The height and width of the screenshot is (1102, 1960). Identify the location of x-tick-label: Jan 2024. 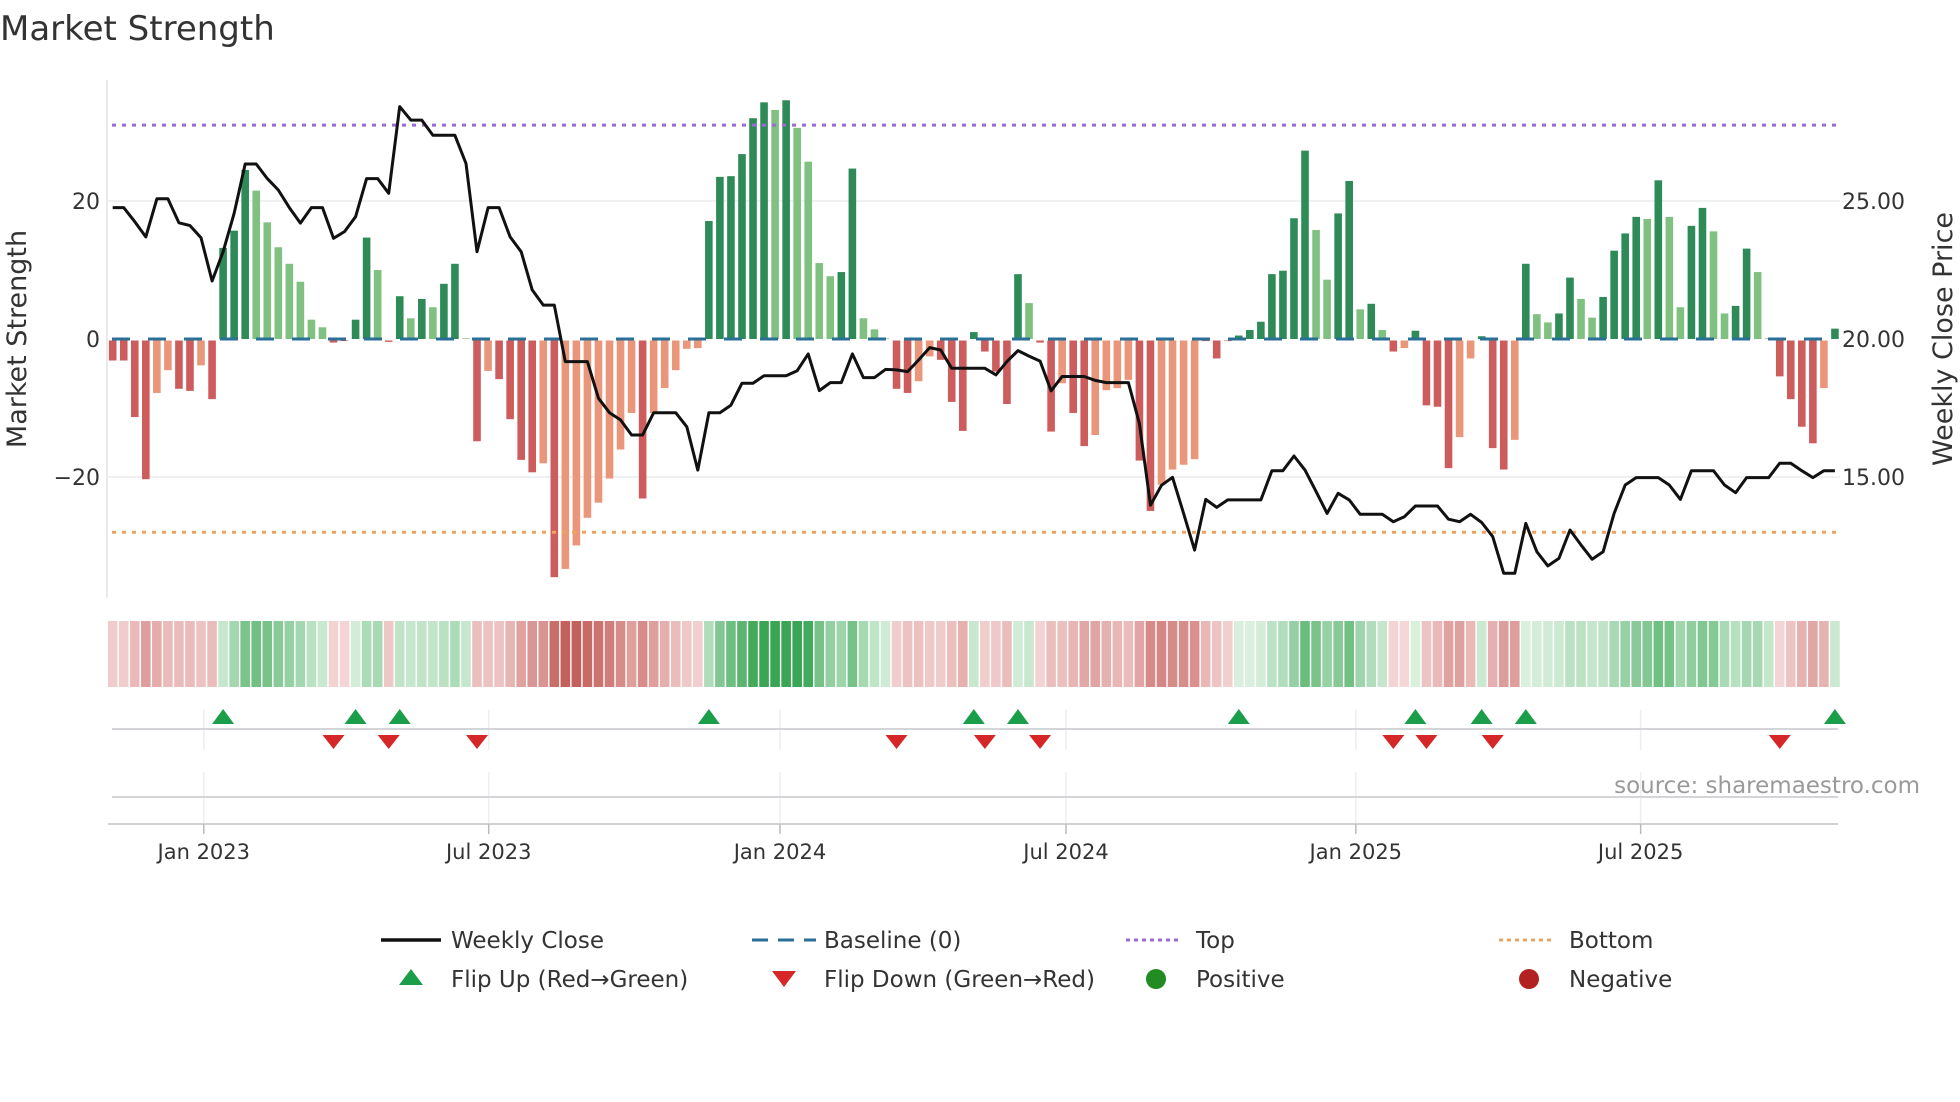
(779, 852).